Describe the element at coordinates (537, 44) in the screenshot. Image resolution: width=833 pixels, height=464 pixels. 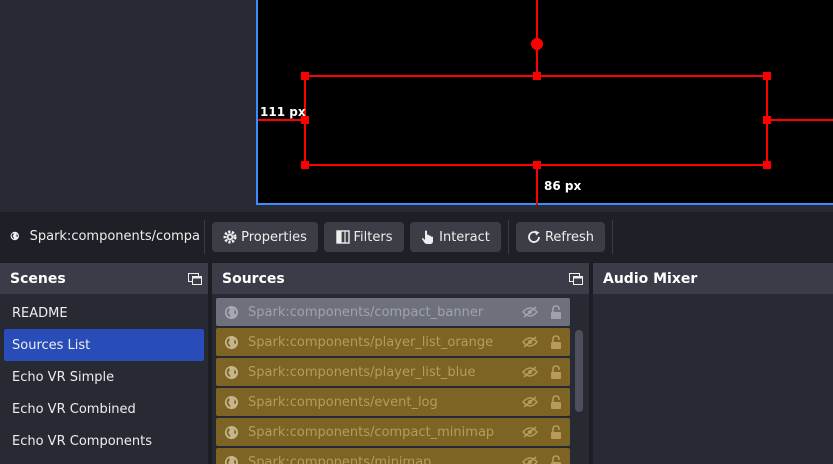
I see `rotation-handle` at that location.